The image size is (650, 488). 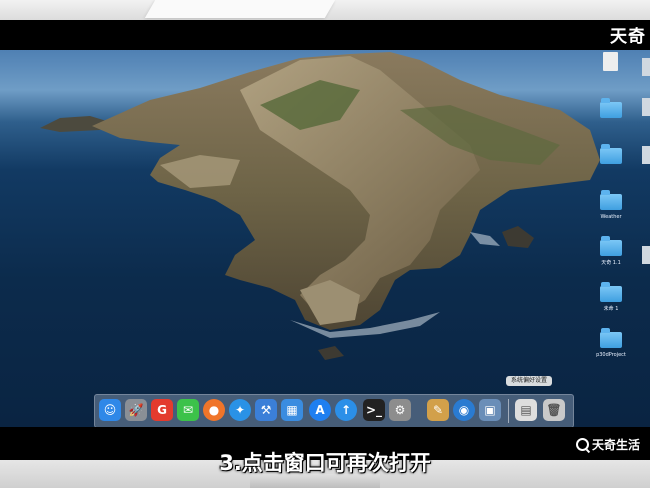 I want to click on dock-divider, so click(x=508, y=411).